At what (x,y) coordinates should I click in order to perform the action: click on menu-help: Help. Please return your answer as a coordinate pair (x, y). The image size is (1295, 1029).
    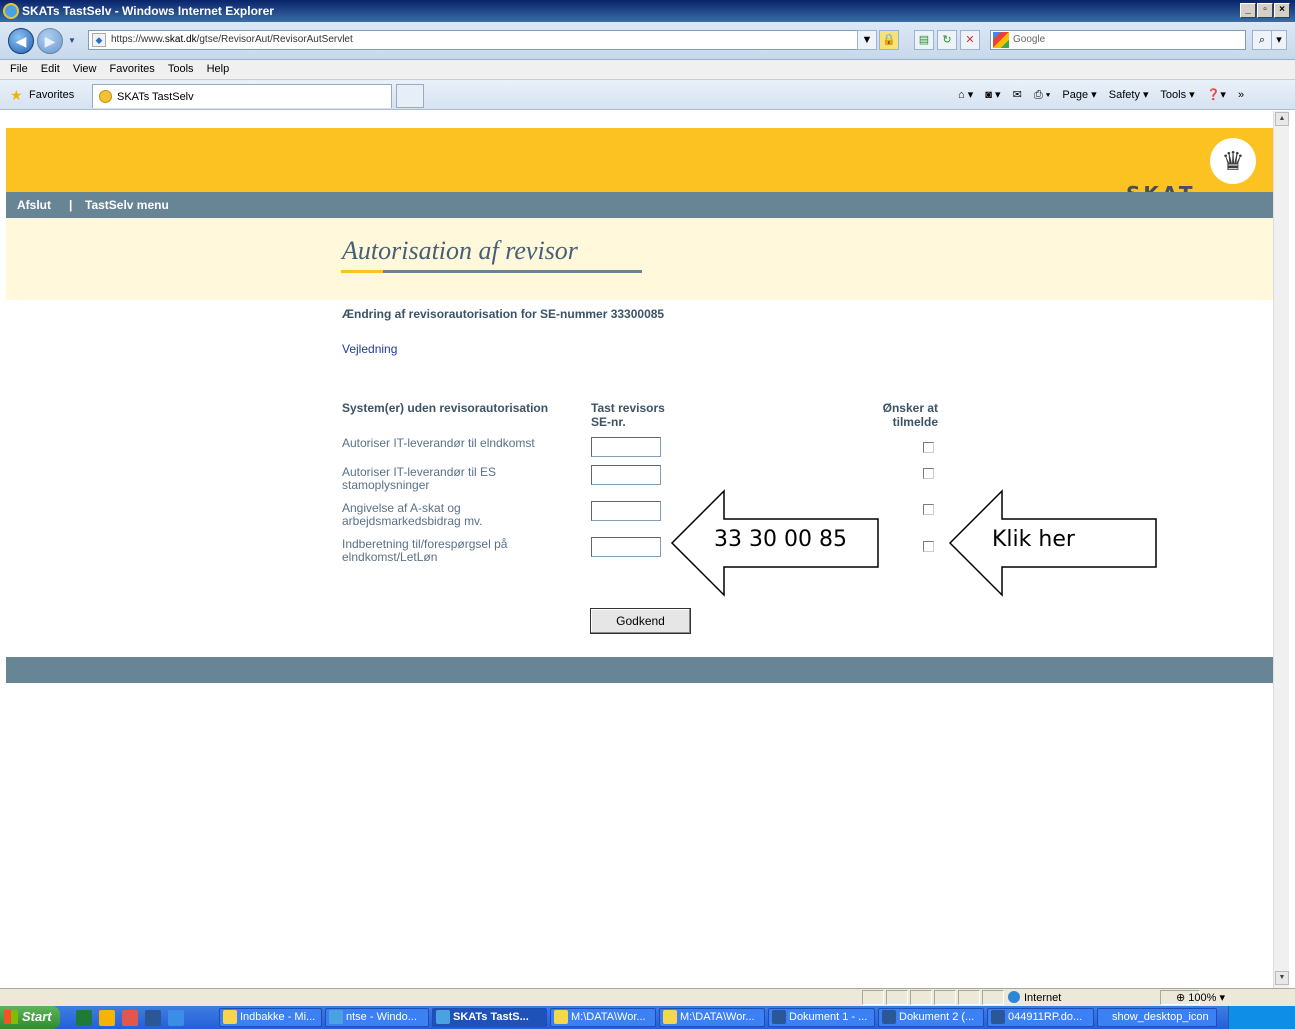
    Looking at the image, I should click on (218, 69).